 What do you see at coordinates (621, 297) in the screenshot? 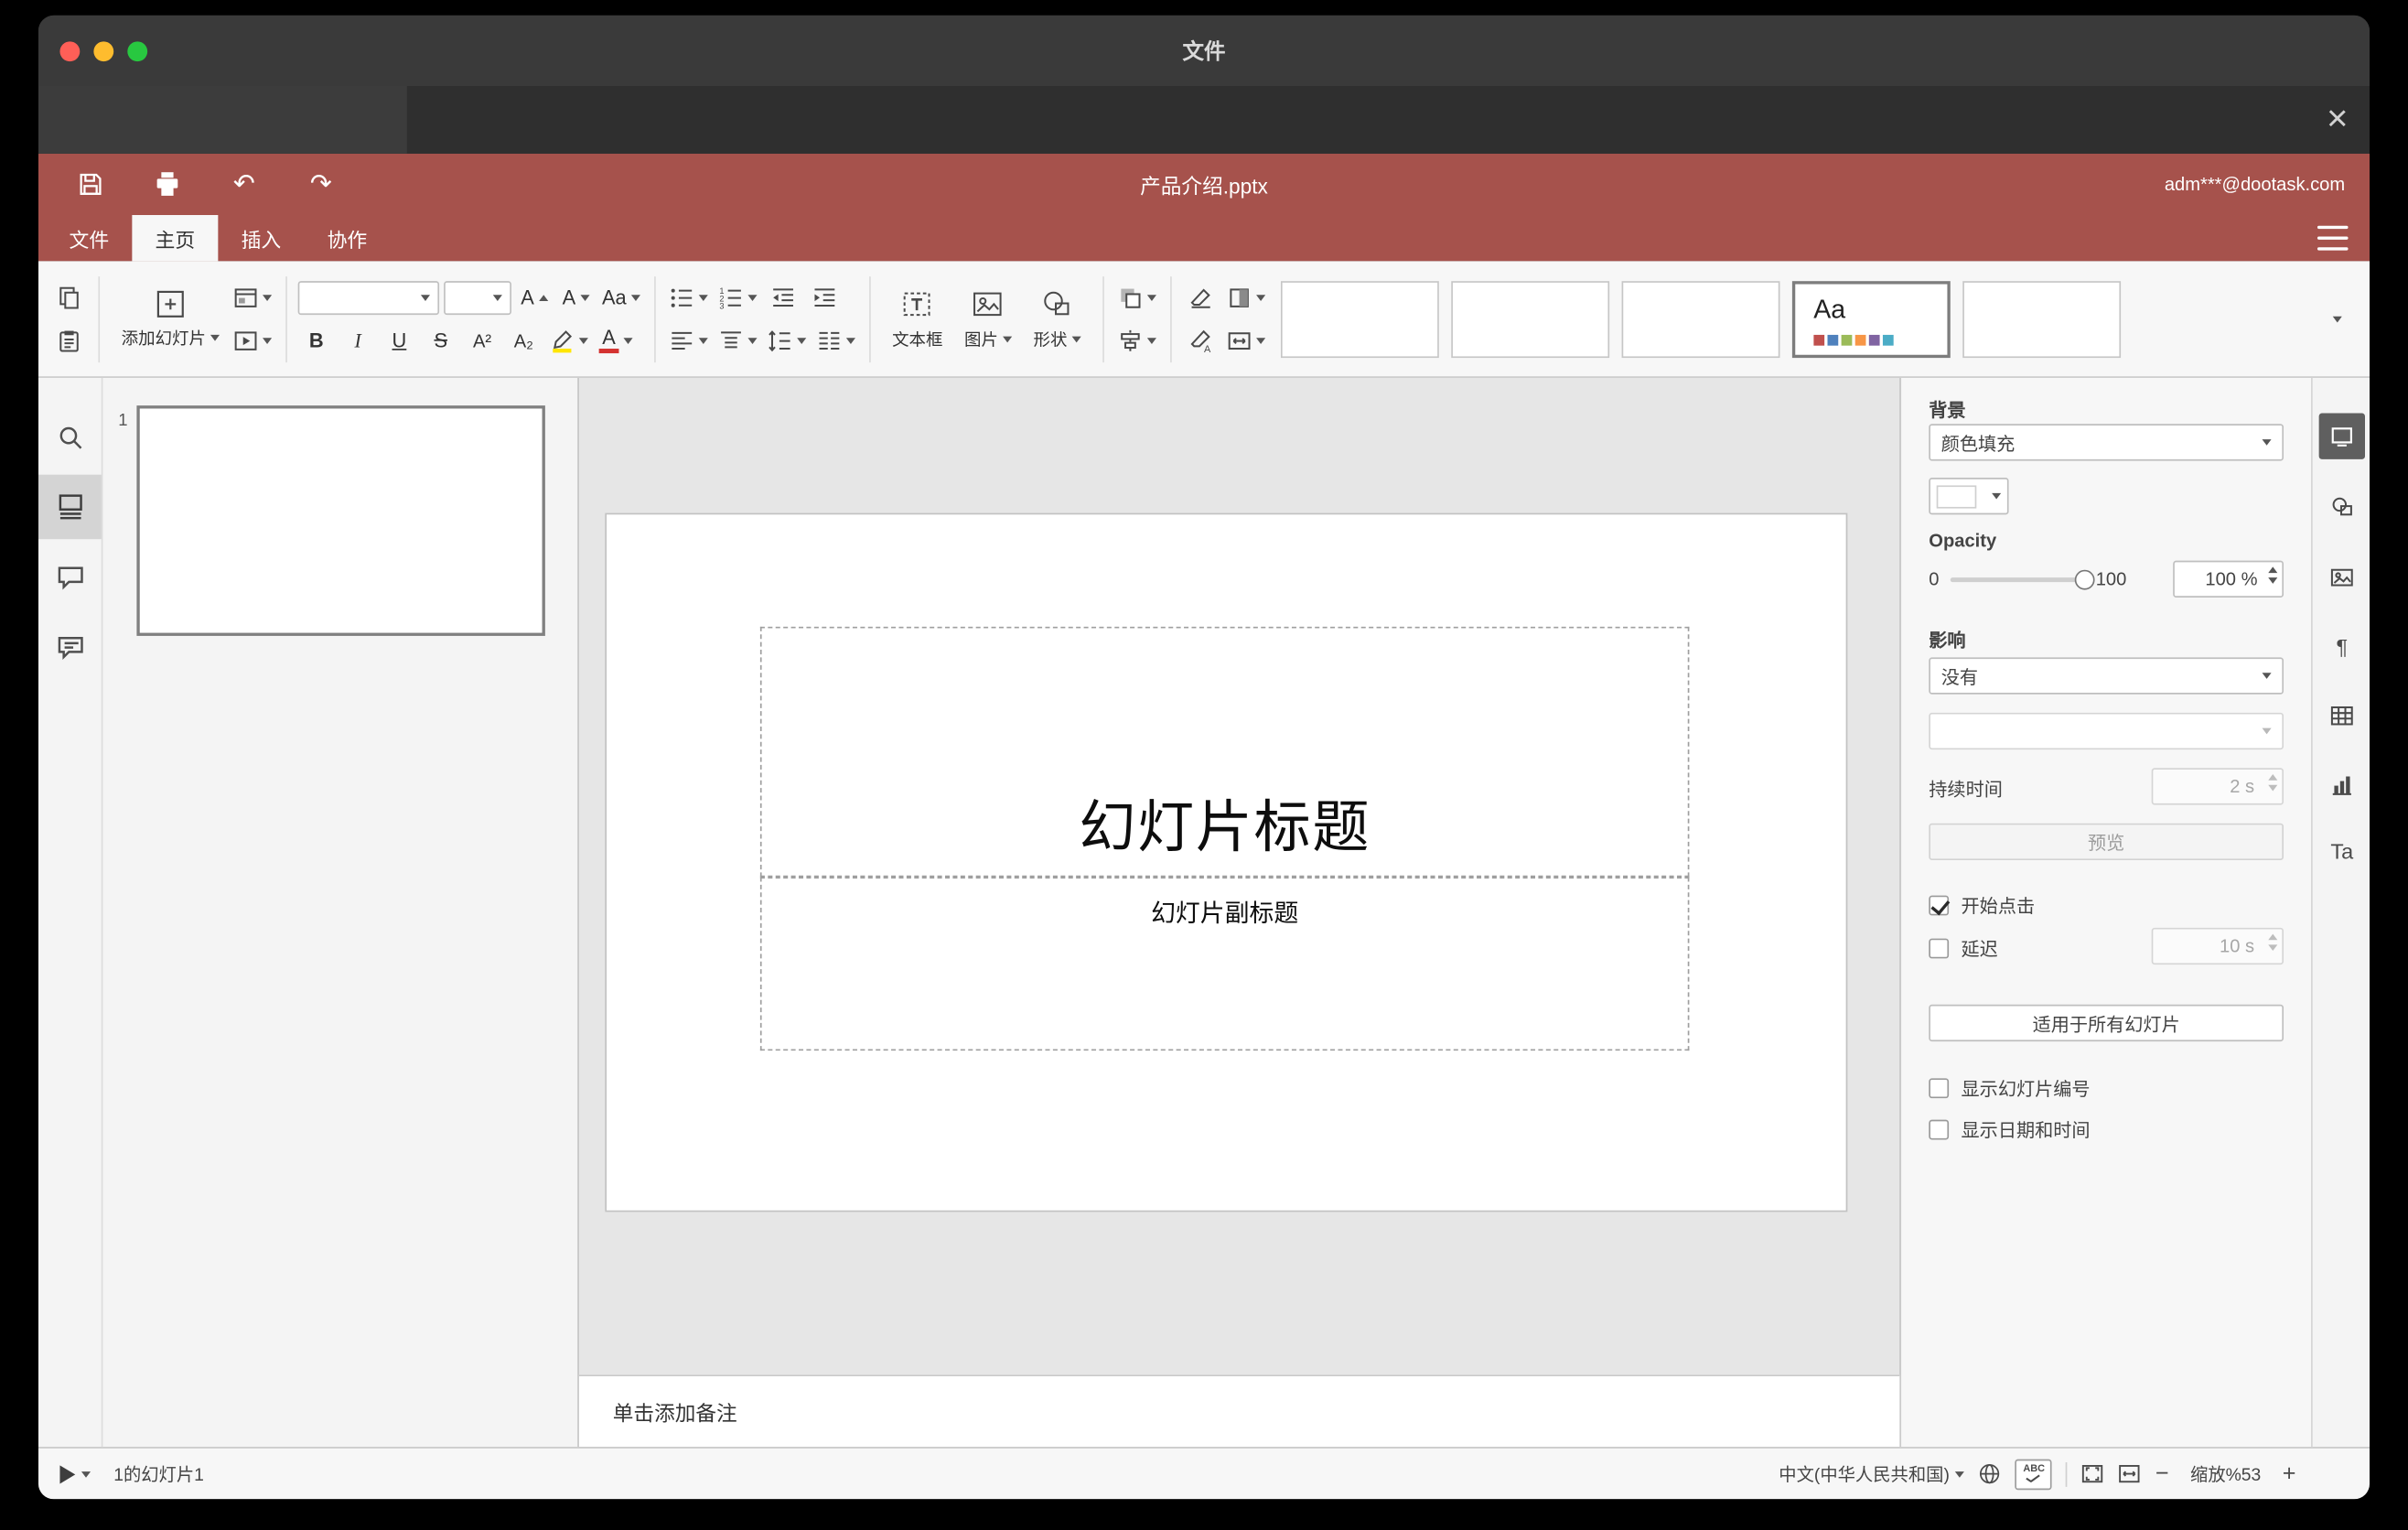
I see `change-case-button: Aa` at bounding box center [621, 297].